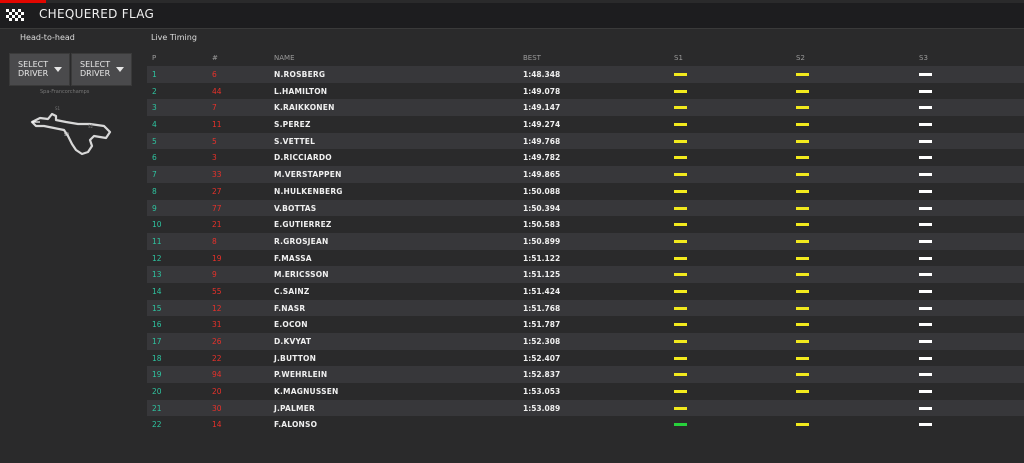 Image resolution: width=1024 pixels, height=463 pixels. What do you see at coordinates (295, 358) in the screenshot?
I see `row-driver-name: J.BUTTON` at bounding box center [295, 358].